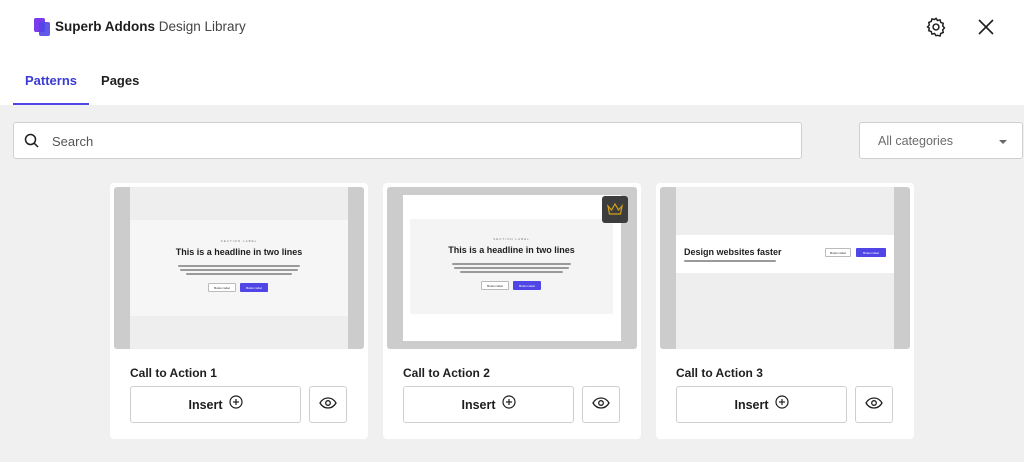  I want to click on search-input, so click(402, 141).